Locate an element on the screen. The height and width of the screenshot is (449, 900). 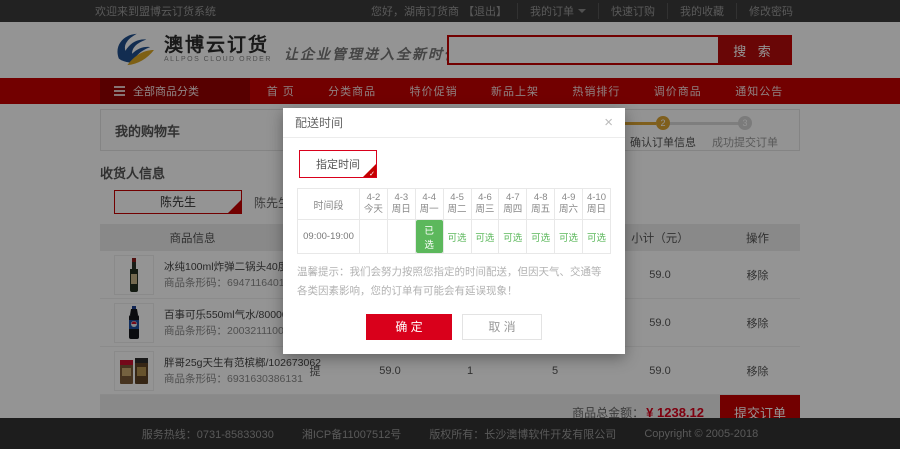
schedule-slot-selected: 已选 is located at coordinates (429, 236).